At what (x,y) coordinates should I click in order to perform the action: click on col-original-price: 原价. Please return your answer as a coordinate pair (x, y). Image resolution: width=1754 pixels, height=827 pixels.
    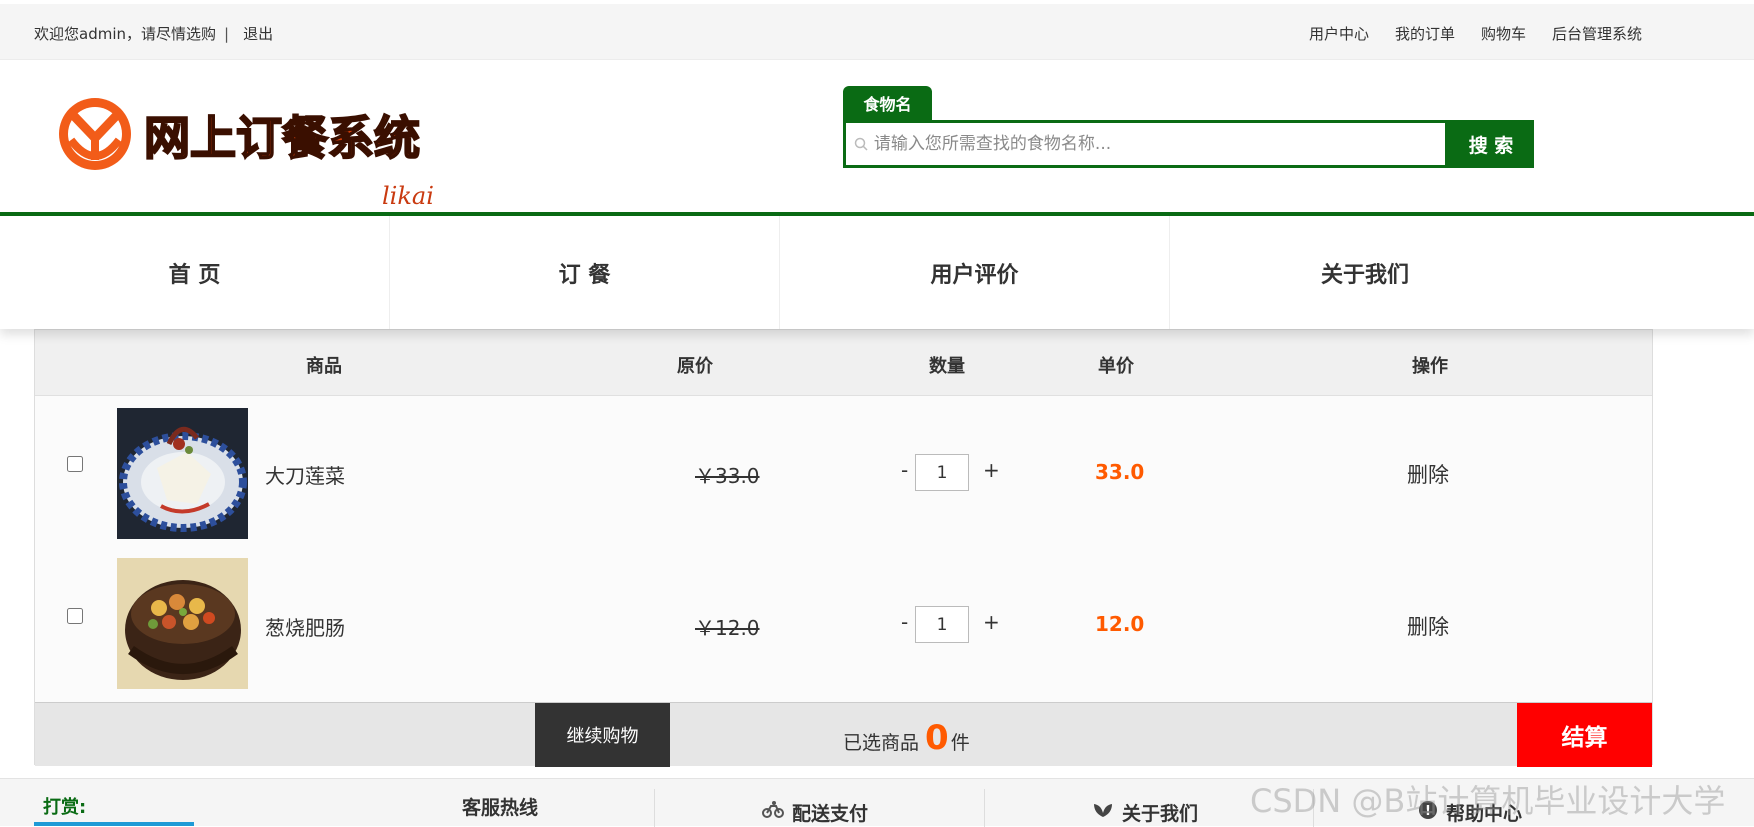
    Looking at the image, I should click on (695, 366).